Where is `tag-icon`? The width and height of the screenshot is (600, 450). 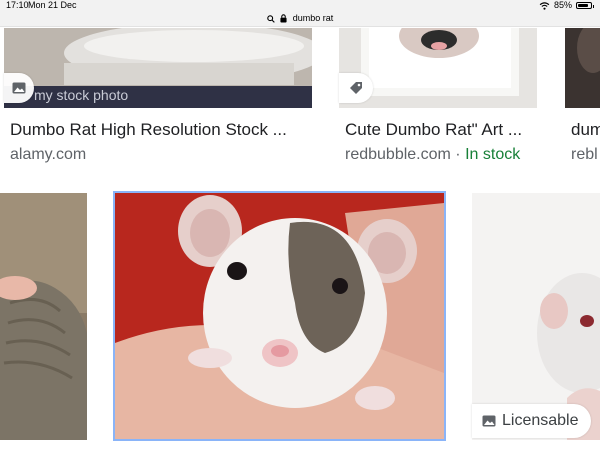
tag-icon is located at coordinates (356, 88).